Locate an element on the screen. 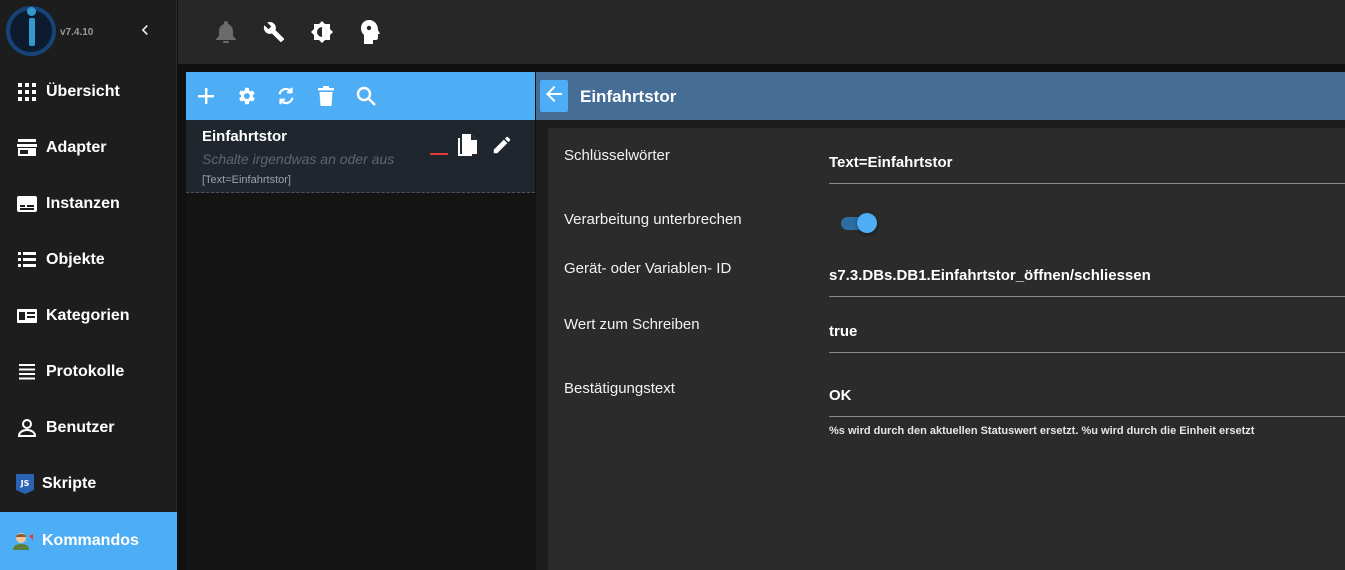 The width and height of the screenshot is (1345, 570). sidebar-item-label: Adapter is located at coordinates (76, 147).